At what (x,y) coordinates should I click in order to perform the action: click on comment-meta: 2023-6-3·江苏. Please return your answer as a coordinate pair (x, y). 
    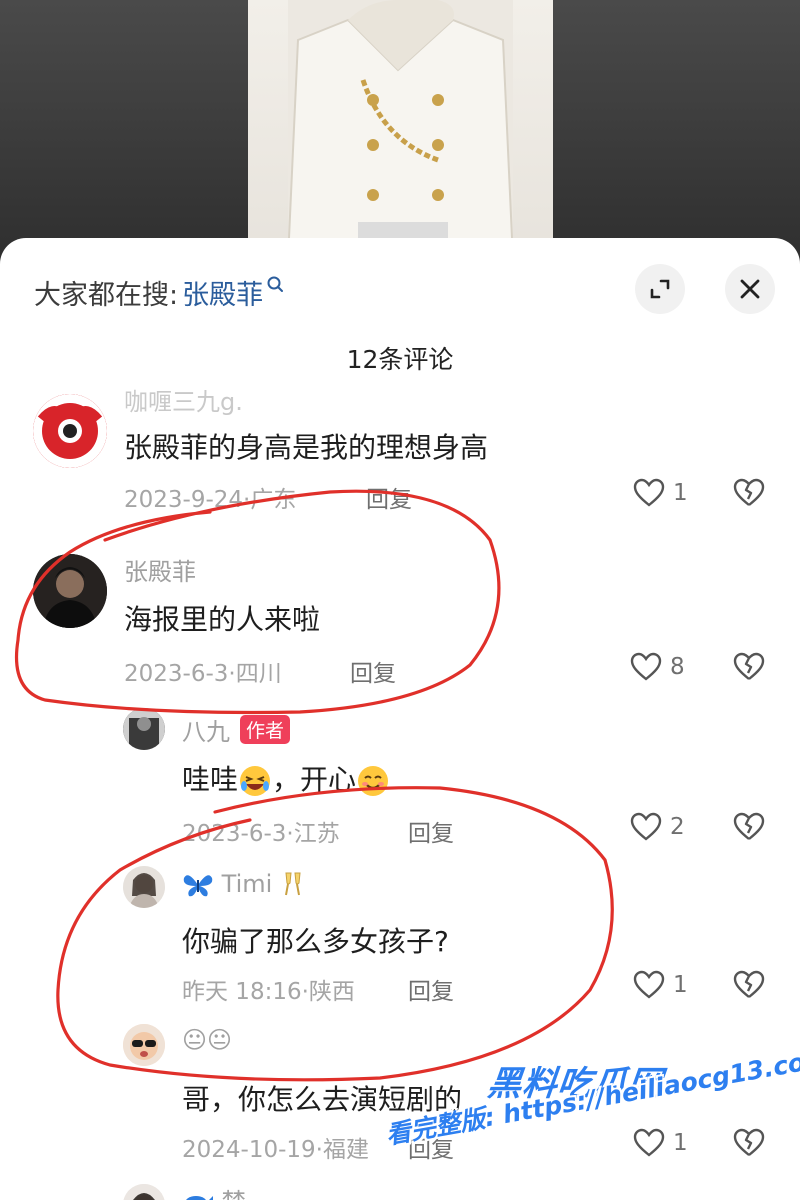
    Looking at the image, I should click on (261, 834).